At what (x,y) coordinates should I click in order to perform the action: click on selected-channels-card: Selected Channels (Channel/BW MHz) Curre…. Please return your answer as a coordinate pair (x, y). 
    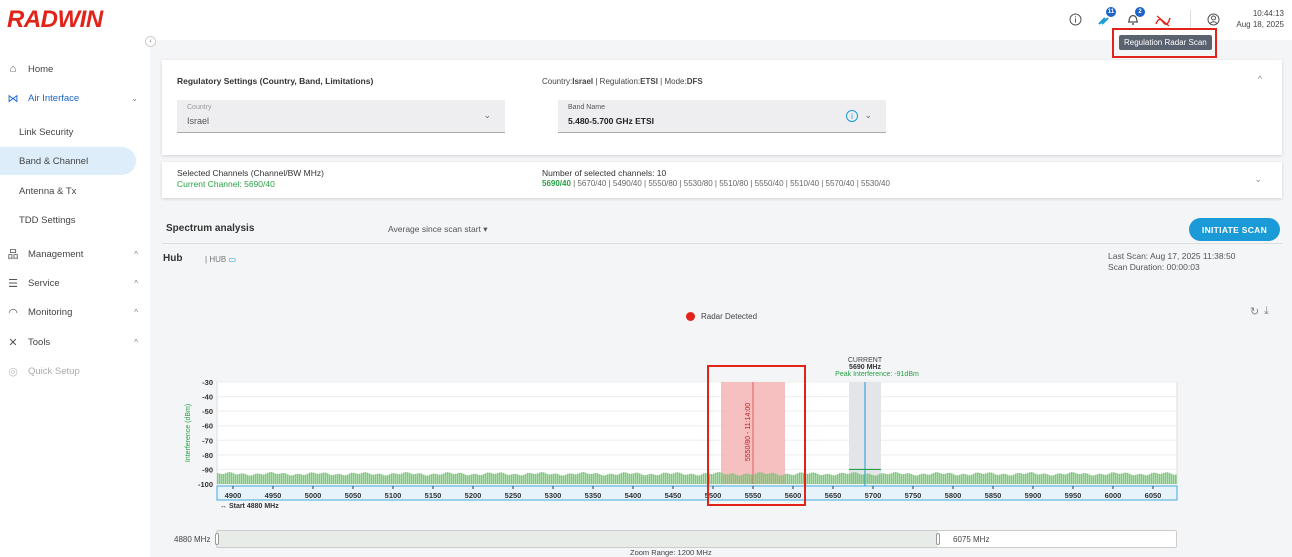
    Looking at the image, I should click on (722, 180).